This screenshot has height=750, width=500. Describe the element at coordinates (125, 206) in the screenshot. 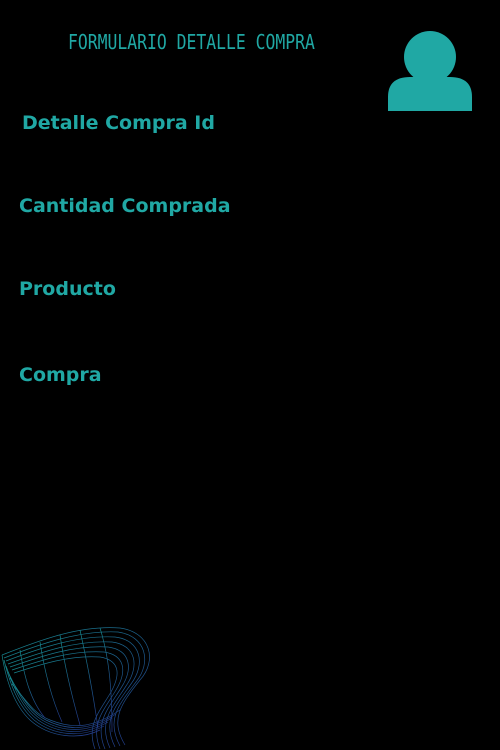

I see `field-label-cantidad-comprada: Cantidad Comprada` at that location.